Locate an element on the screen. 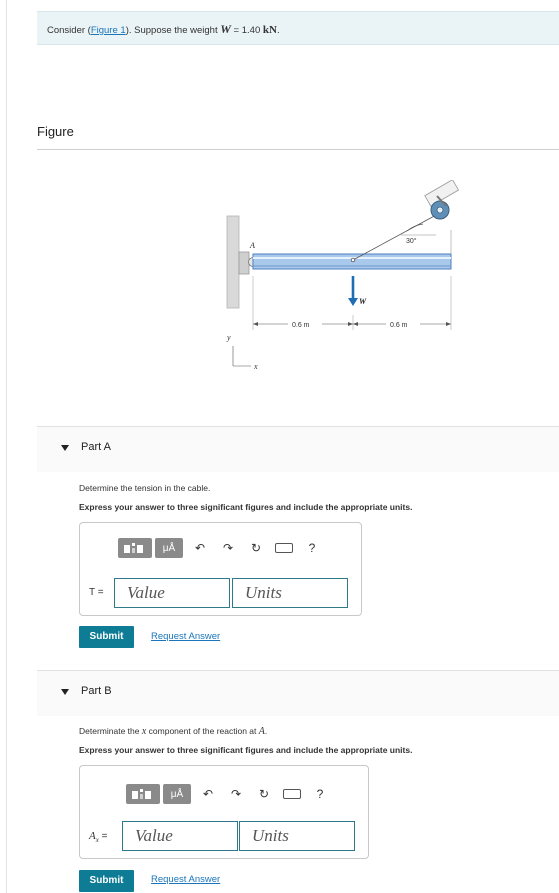  beam-figure: A W 0.6 m 0.6 m 30° y x is located at coordinates (343, 275).